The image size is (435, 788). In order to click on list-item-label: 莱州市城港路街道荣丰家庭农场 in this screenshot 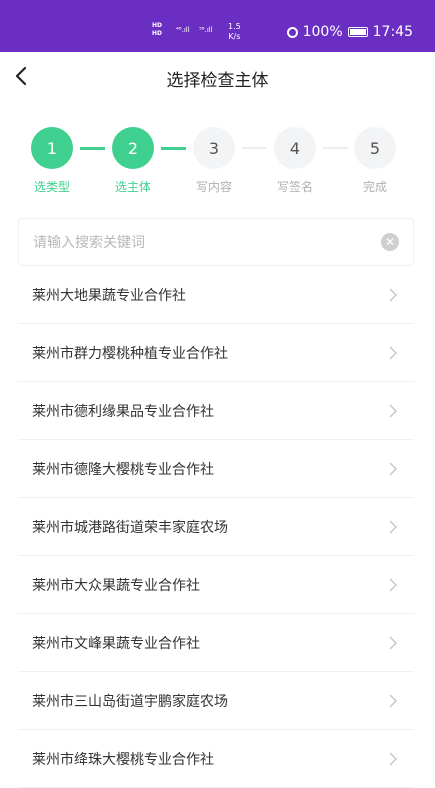, I will do `click(130, 527)`.